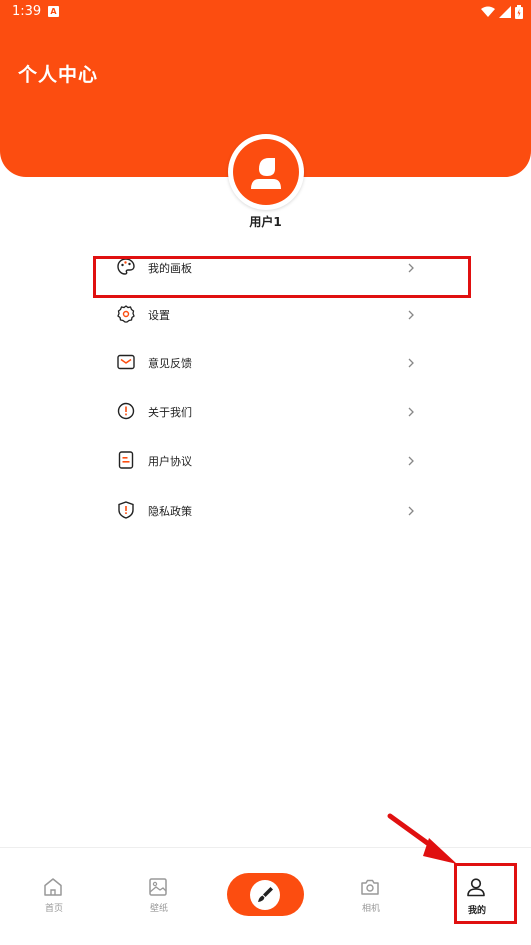 The image size is (531, 945). Describe the element at coordinates (53, 909) in the screenshot. I see `nav-tab-label: 首页` at that location.